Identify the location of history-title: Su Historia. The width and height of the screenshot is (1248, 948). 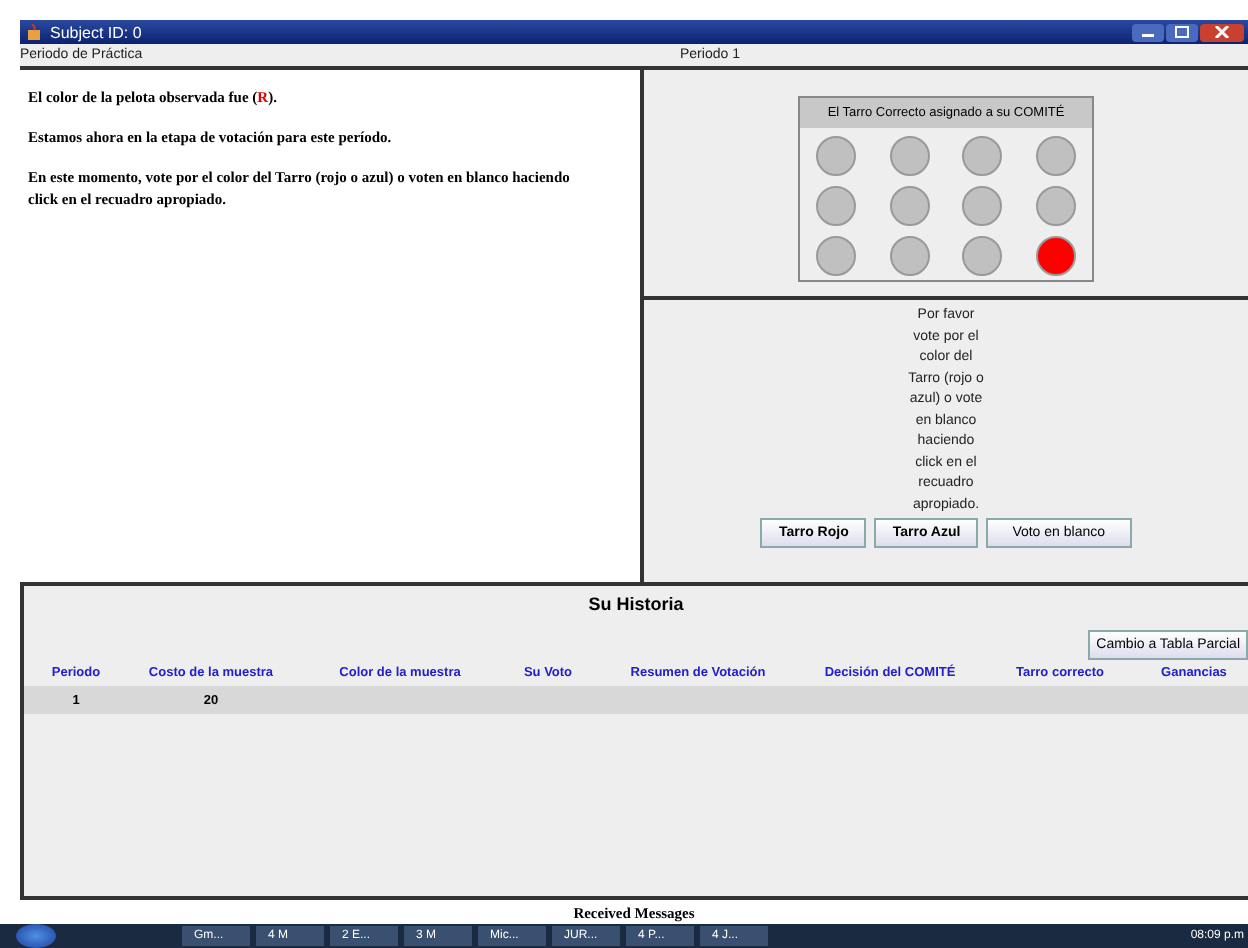
(636, 603).